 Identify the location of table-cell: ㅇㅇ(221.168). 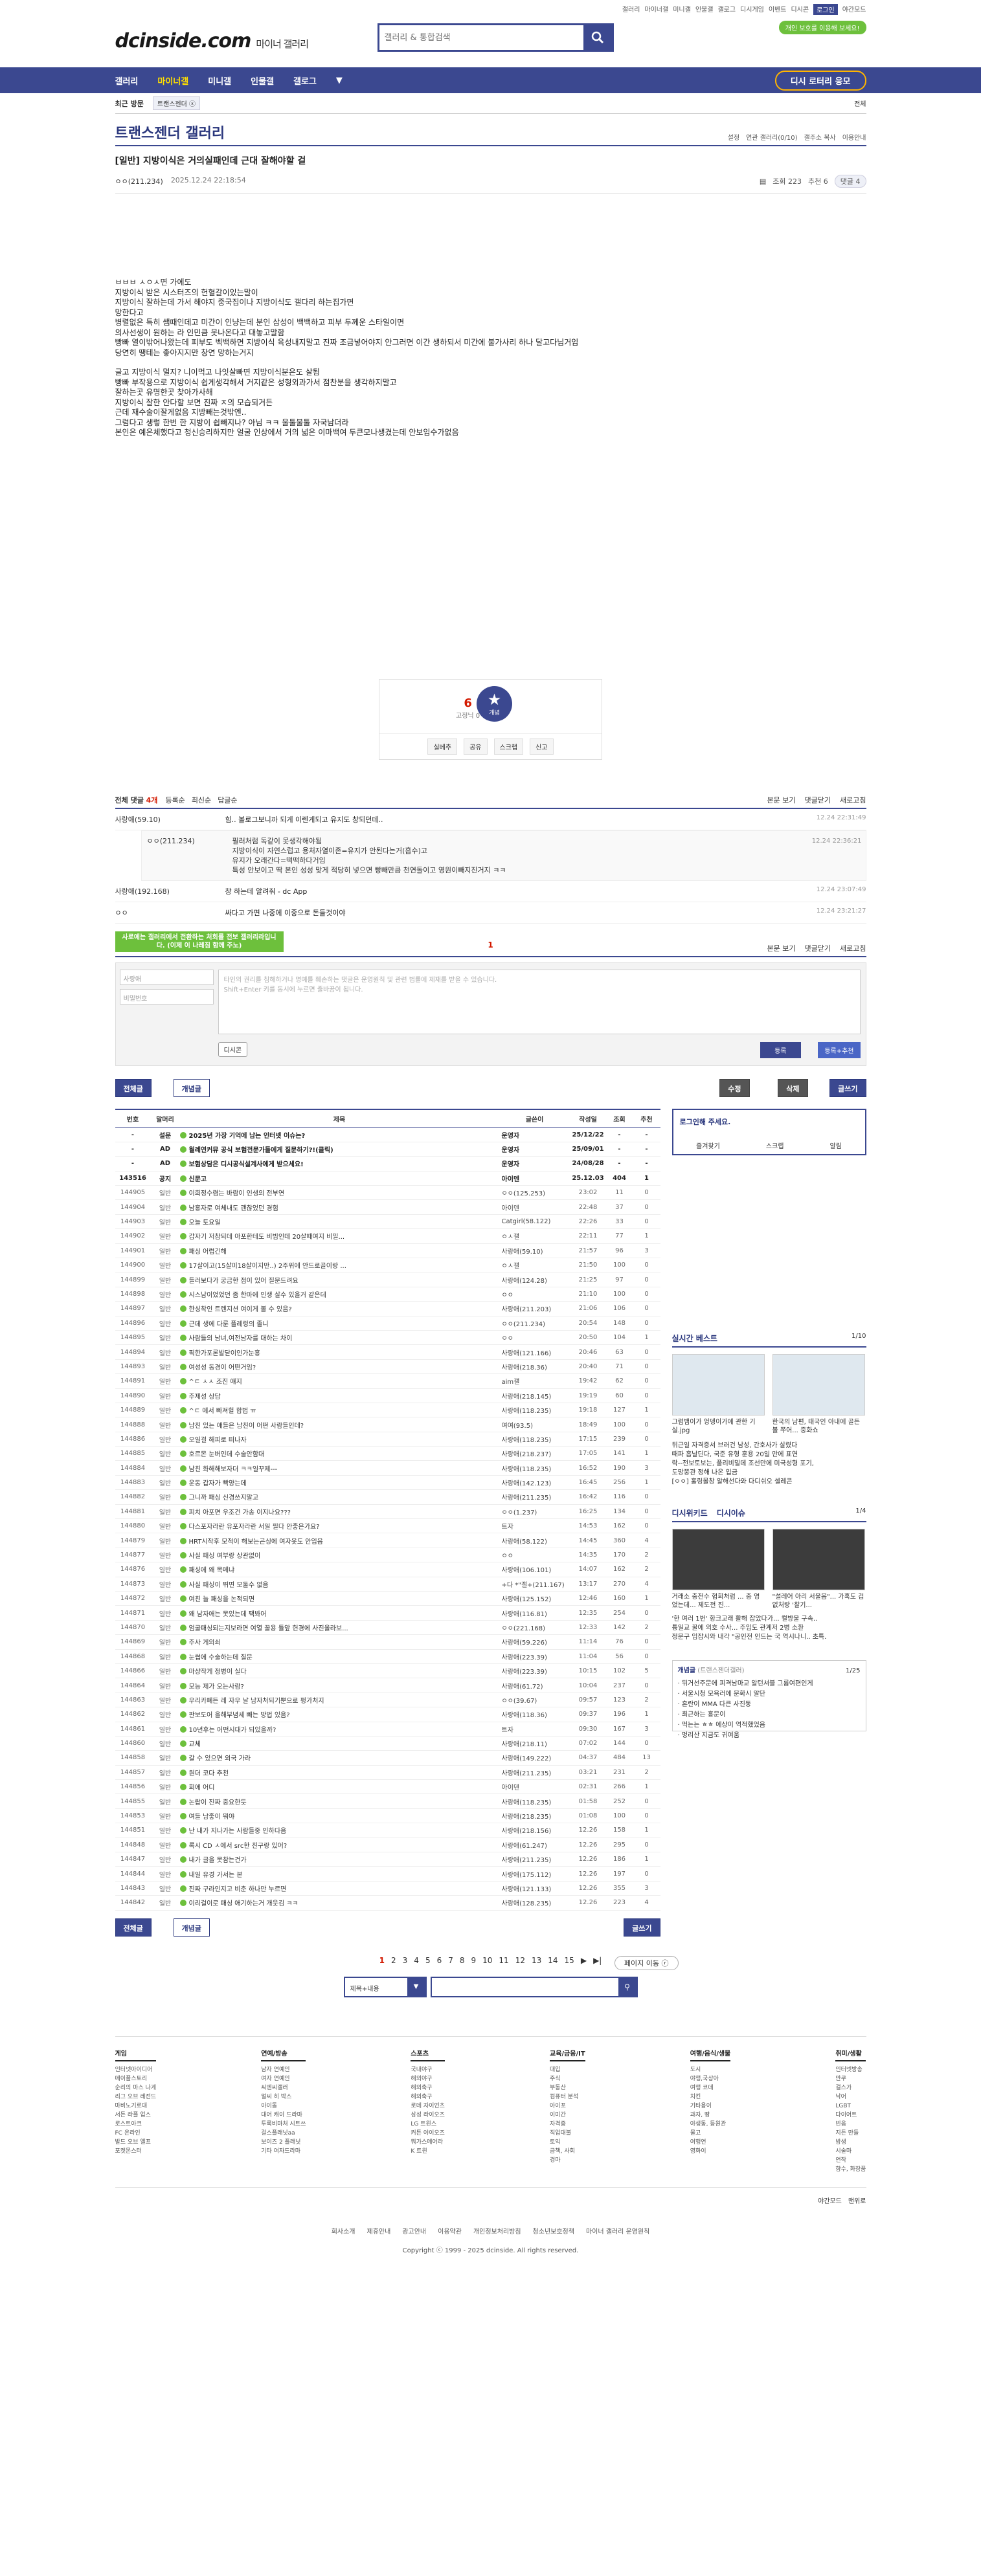
(534, 1628).